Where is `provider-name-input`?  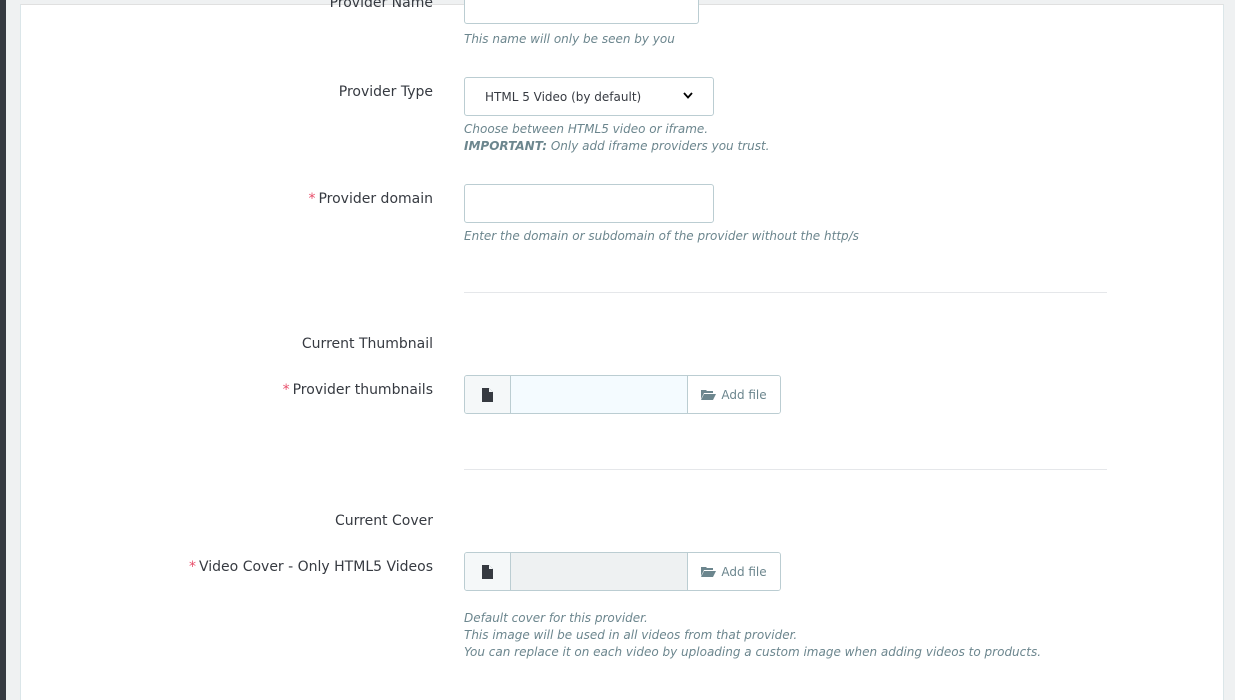 provider-name-input is located at coordinates (581, 12).